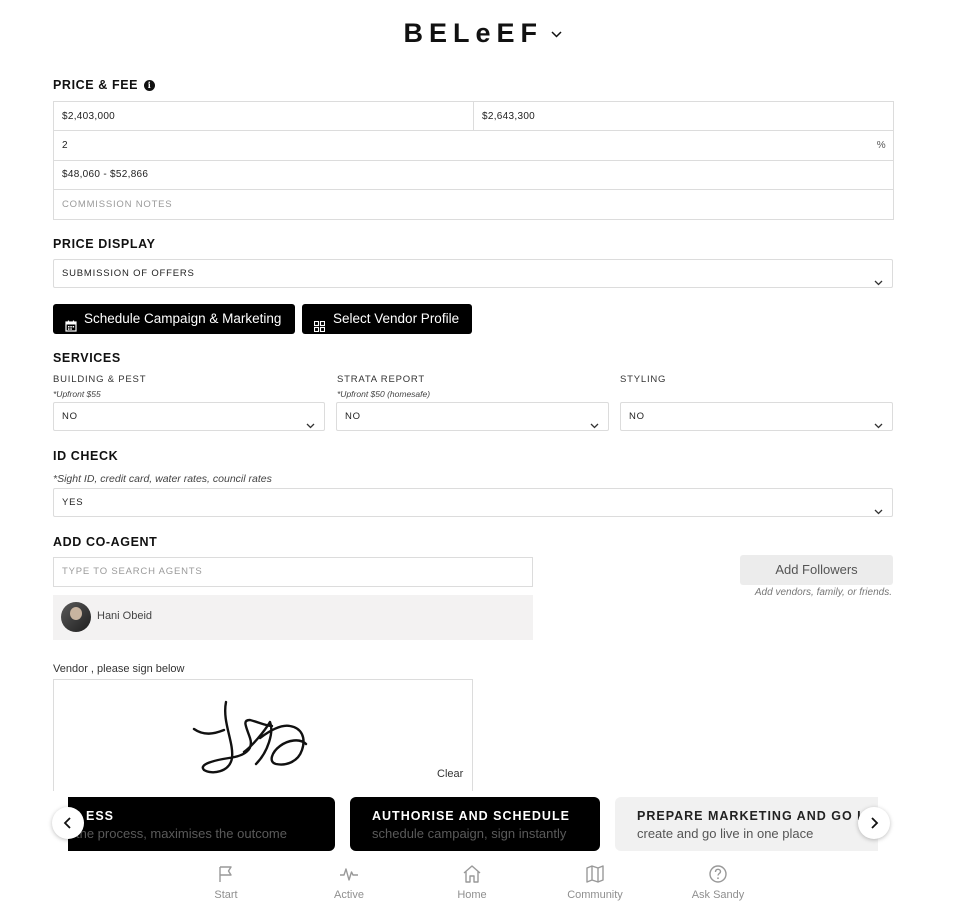  Describe the element at coordinates (104, 85) in the screenshot. I see `price-fee-heading: PRICE & FEE i` at that location.